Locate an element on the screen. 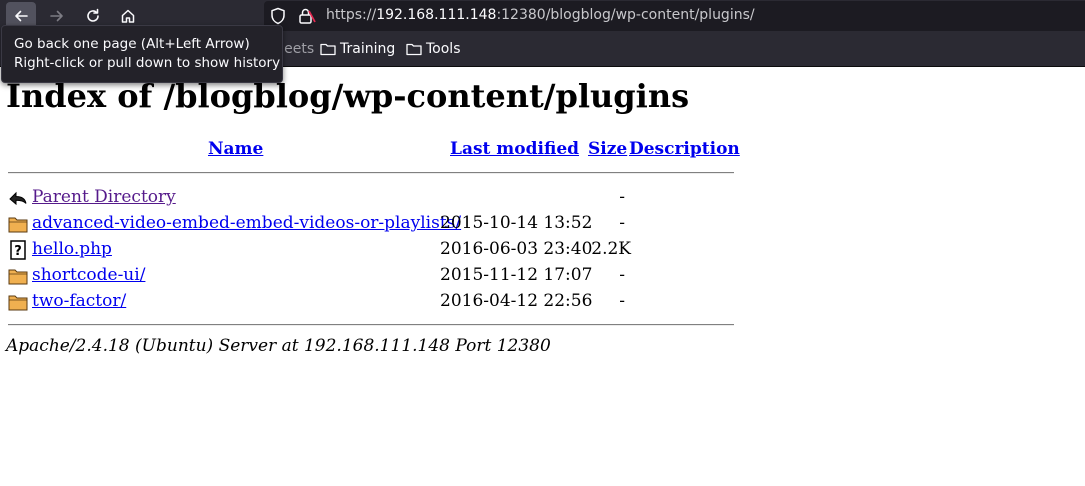  unknown-file-icon: ? is located at coordinates (18, 250).